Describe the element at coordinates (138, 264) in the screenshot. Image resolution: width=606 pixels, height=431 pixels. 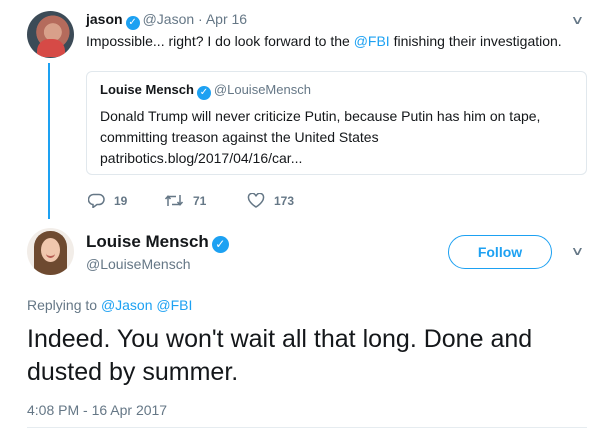
I see `main-author-handle: @LouiseMensch` at that location.